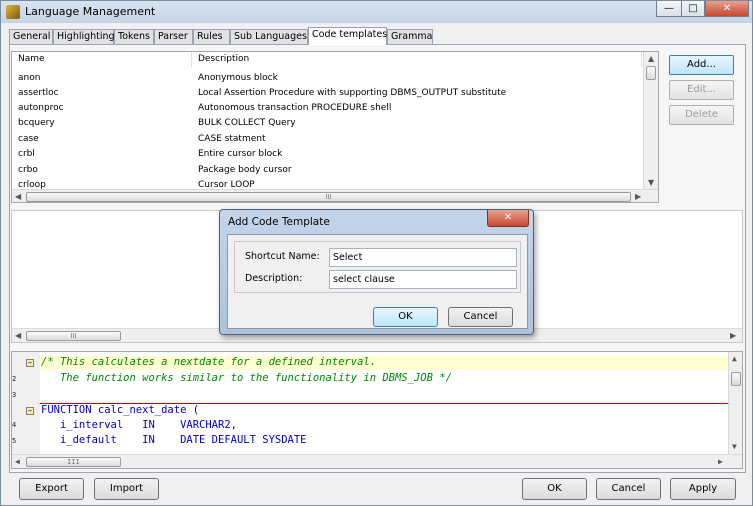 Image resolution: width=753 pixels, height=506 pixels. What do you see at coordinates (735, 403) in the screenshot?
I see `editor-vertical-scrollbar: ▲ ▼` at bounding box center [735, 403].